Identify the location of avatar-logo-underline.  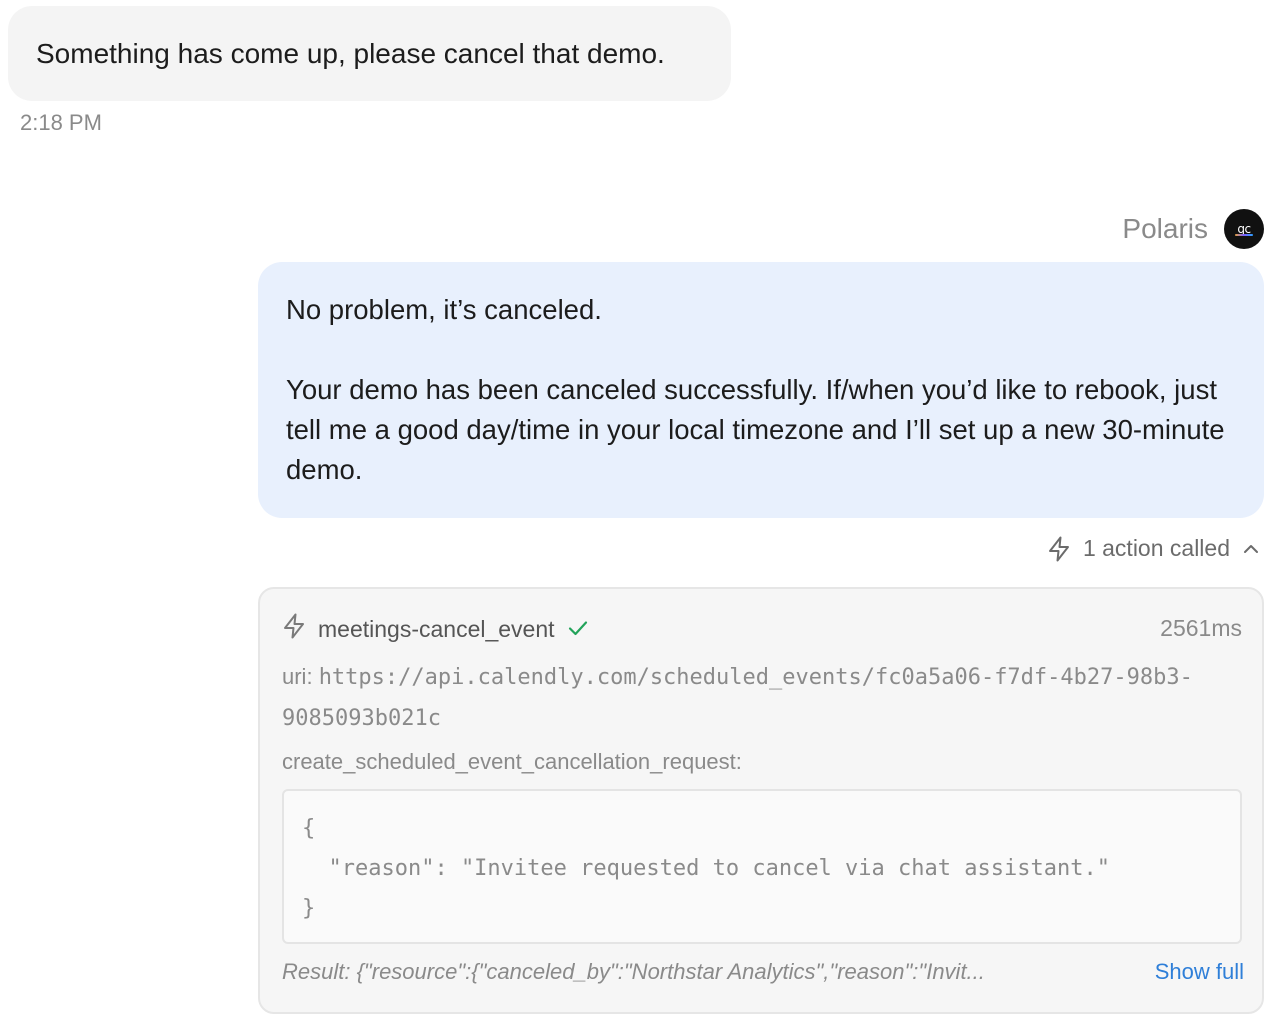
(1244, 235).